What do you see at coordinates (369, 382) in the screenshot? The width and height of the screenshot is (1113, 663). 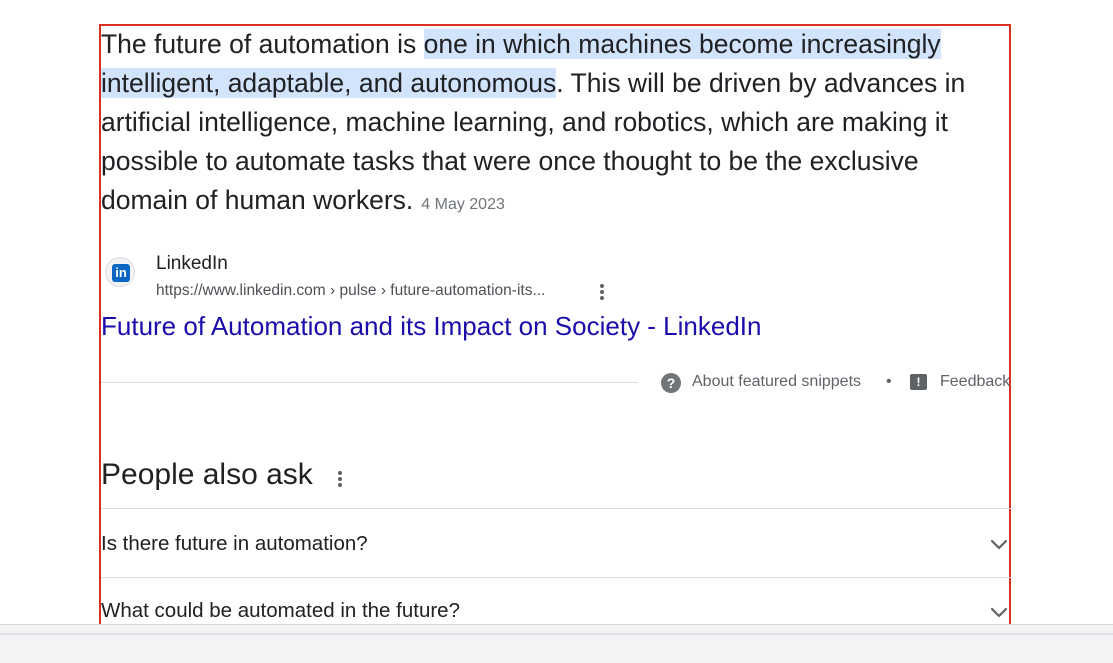 I see `divider` at bounding box center [369, 382].